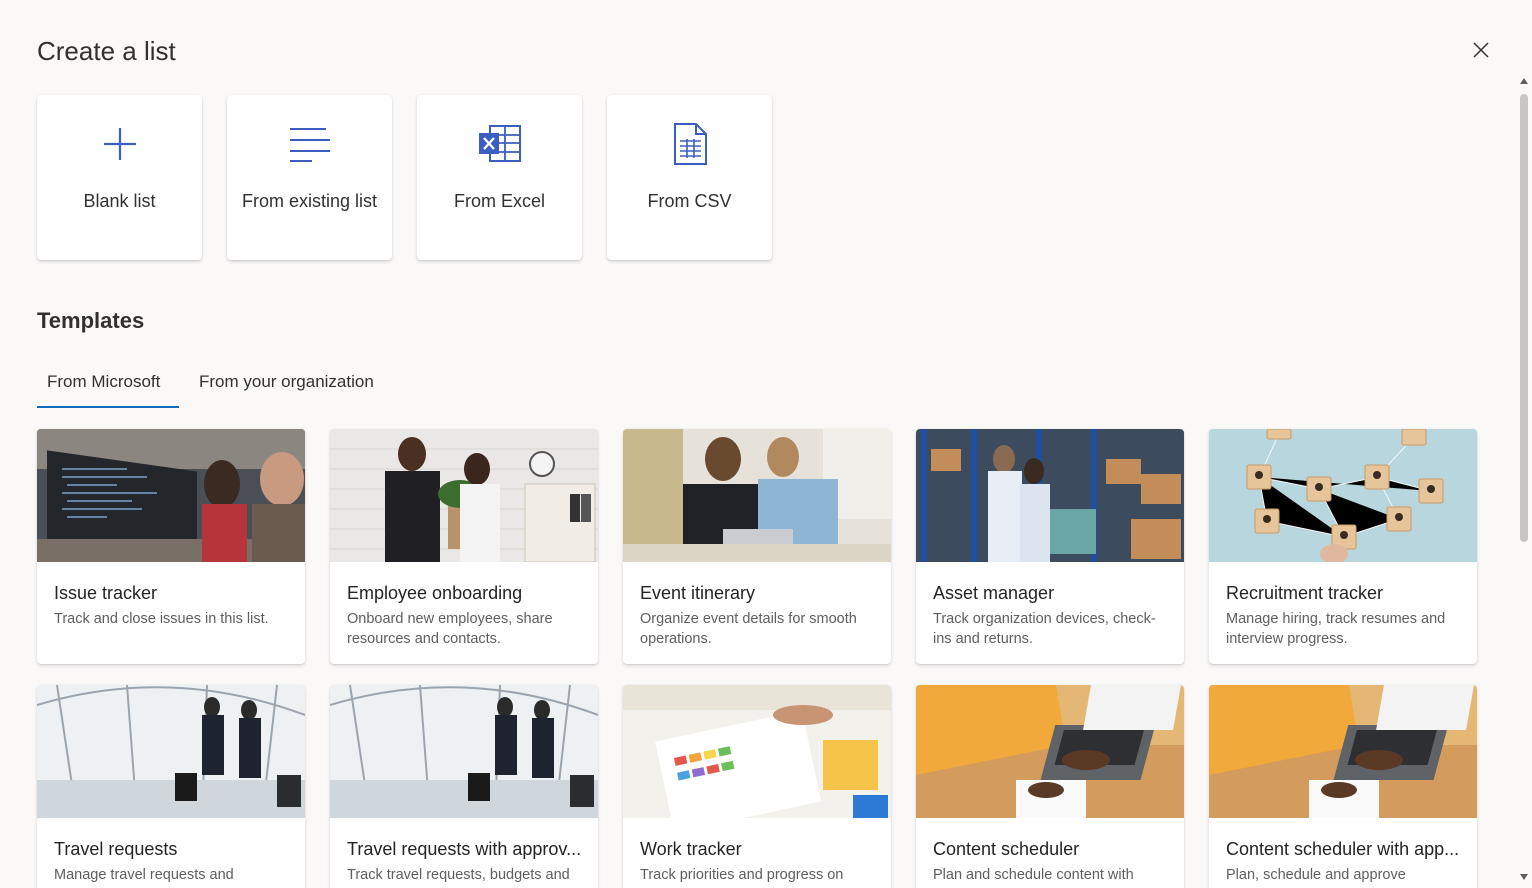 Image resolution: width=1532 pixels, height=888 pixels. I want to click on content-scheduler-approvals-image, so click(1343, 751).